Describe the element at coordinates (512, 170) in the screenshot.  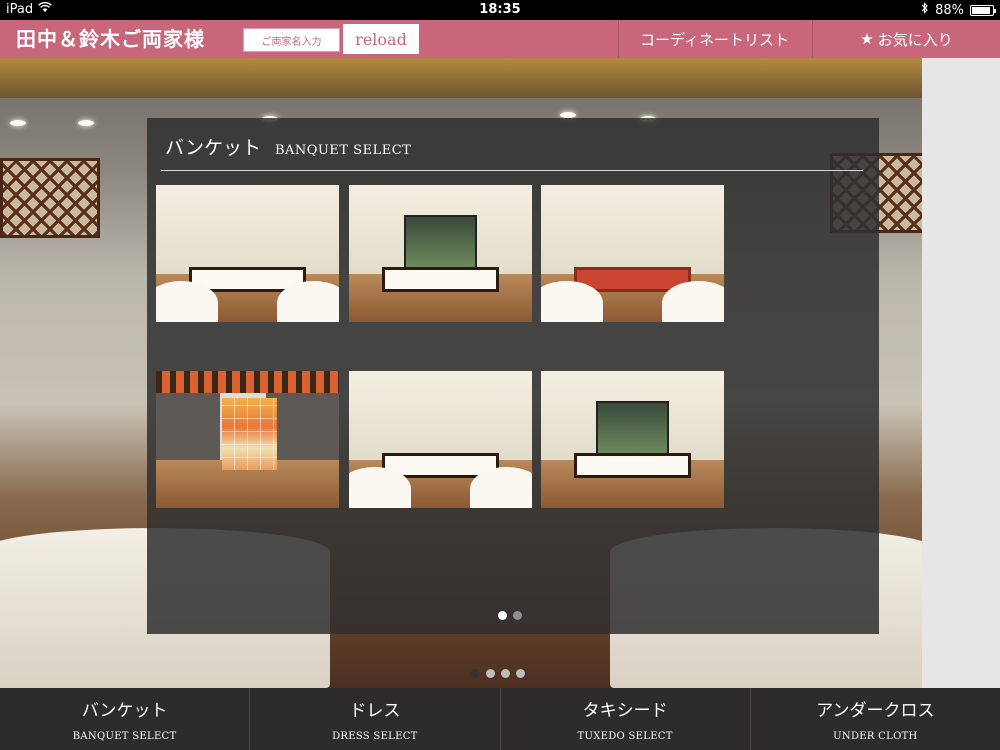
I see `divider` at that location.